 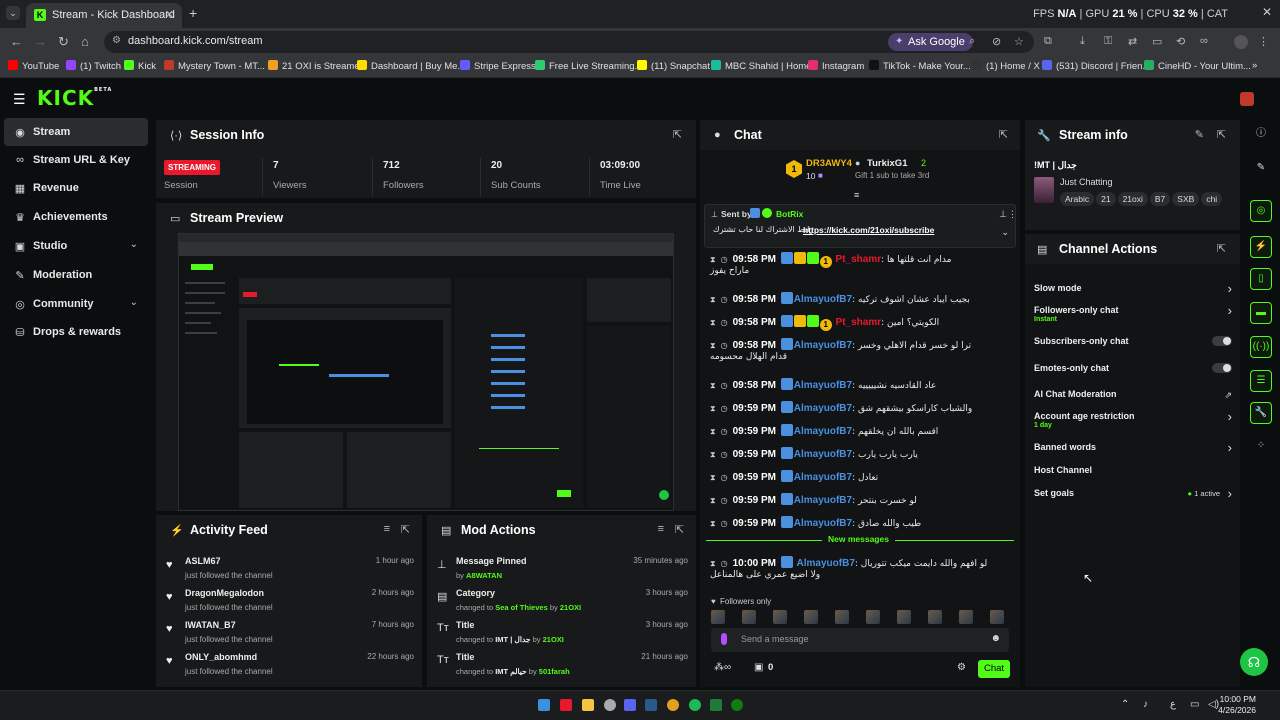 I want to click on new-tab-button: +, so click(x=193, y=13).